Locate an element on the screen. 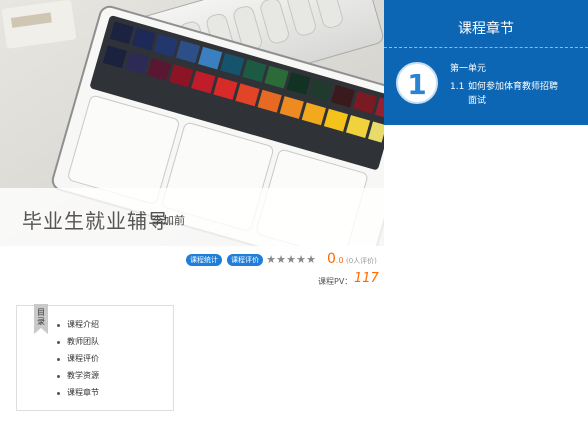 This screenshot has width=588, height=442. toc-item-label: 课程介绍 is located at coordinates (83, 324).